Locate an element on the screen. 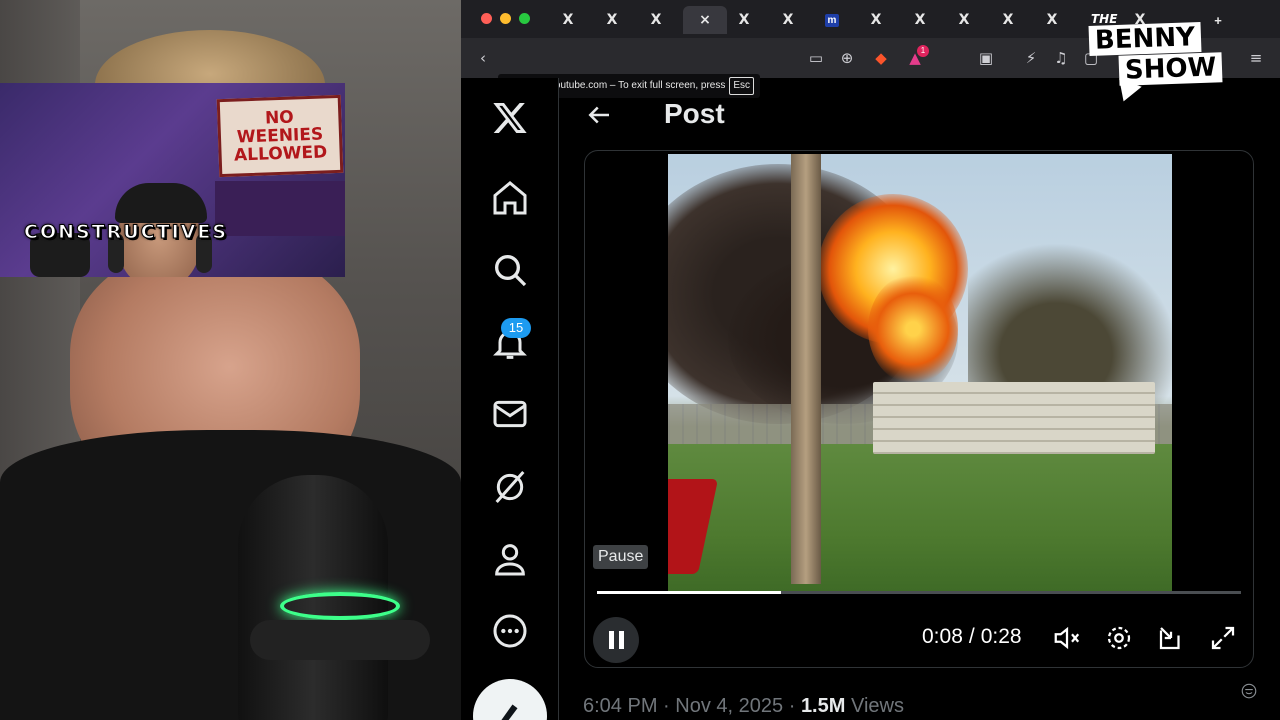 Image resolution: width=1280 pixels, height=720 pixels. guest-cap is located at coordinates (161, 203).